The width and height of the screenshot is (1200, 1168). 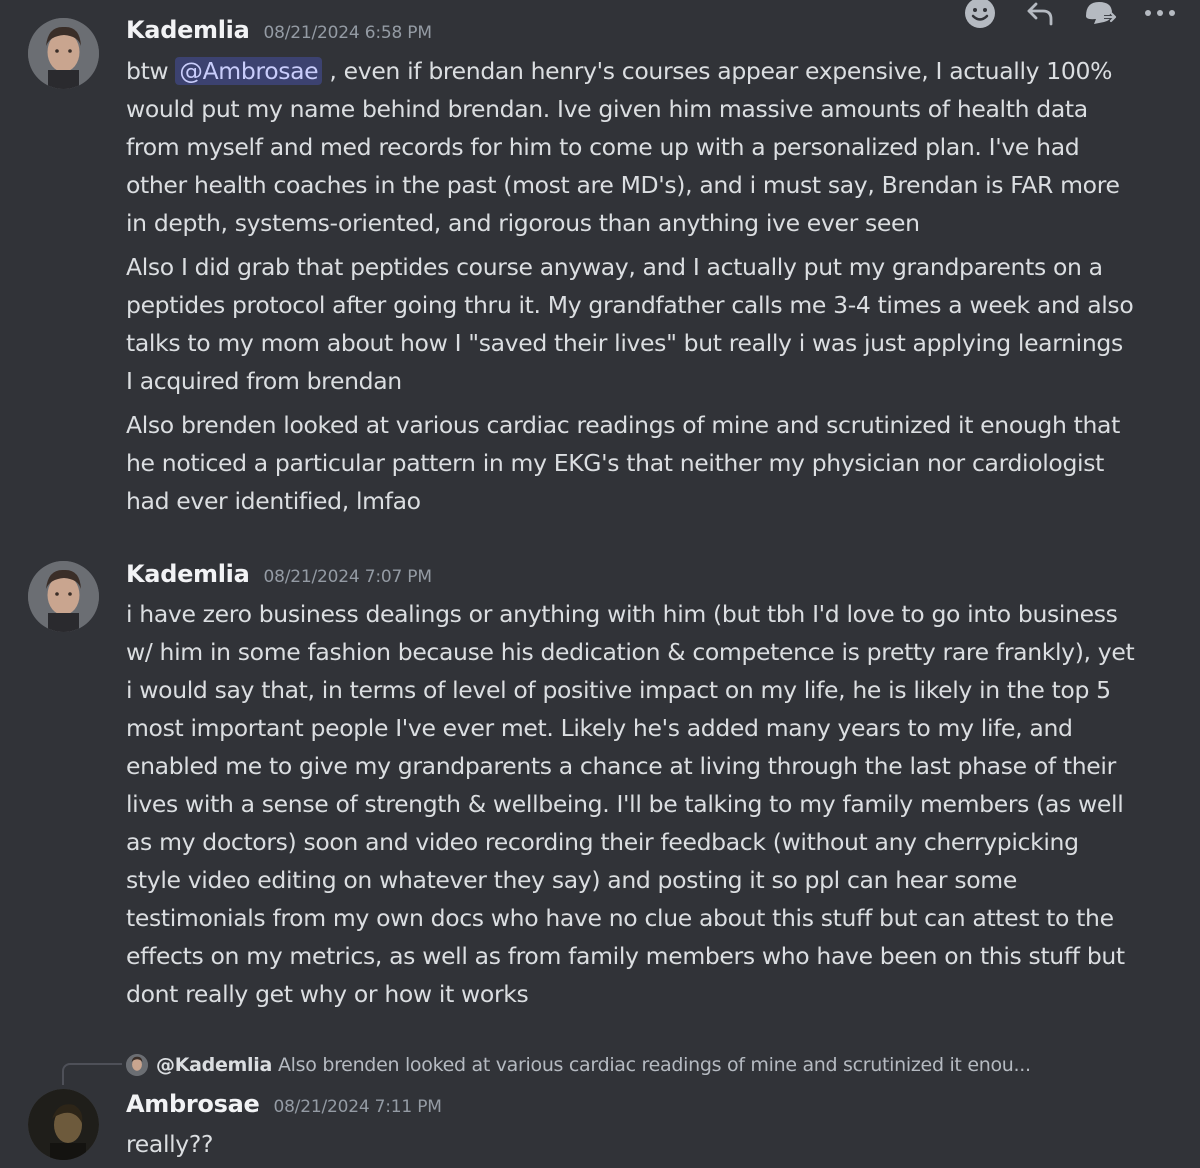 I want to click on reply-avatar, so click(x=137, y=1065).